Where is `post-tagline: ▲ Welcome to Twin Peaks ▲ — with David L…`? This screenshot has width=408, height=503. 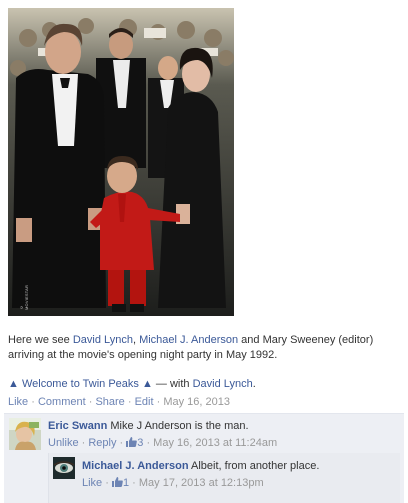 post-tagline: ▲ Welcome to Twin Peaks ▲ — with David L… is located at coordinates (205, 384).